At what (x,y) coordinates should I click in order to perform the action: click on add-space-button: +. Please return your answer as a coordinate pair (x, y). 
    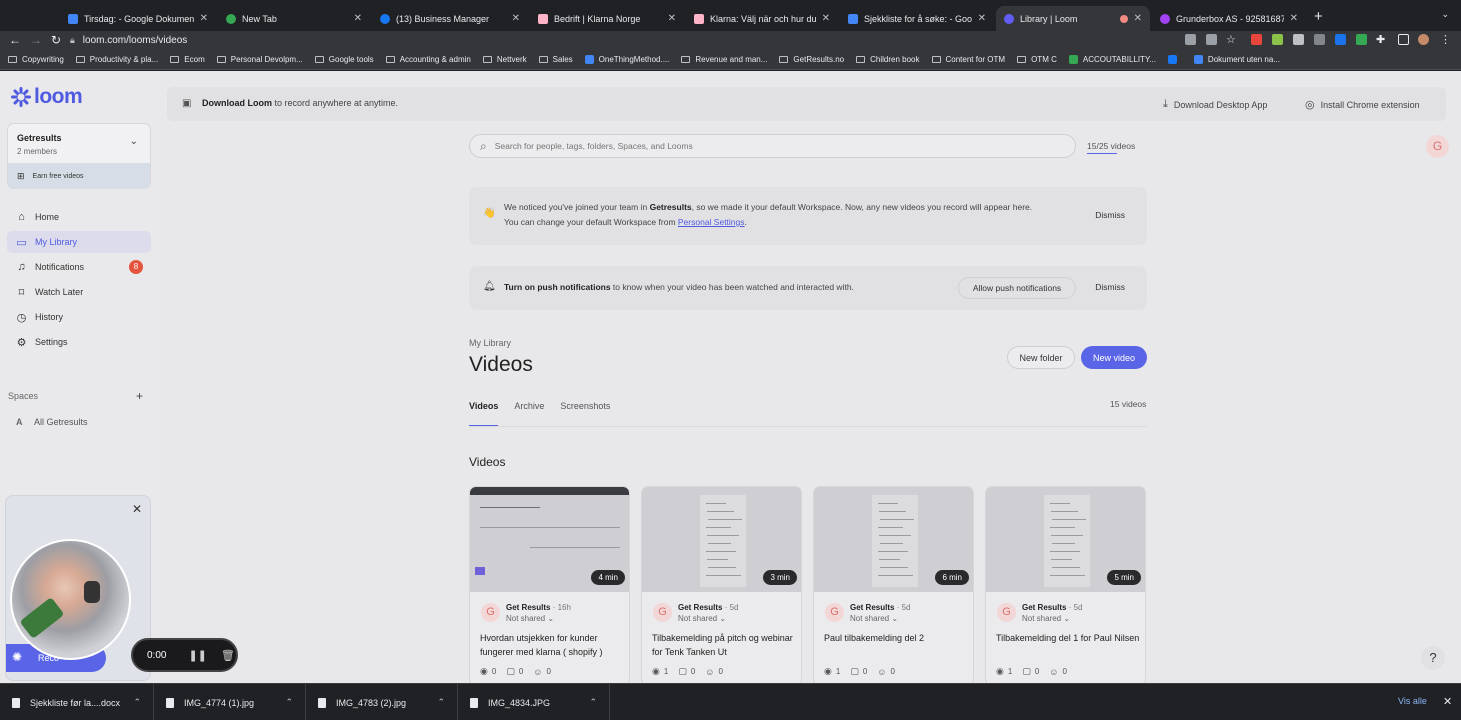
    Looking at the image, I should click on (139, 396).